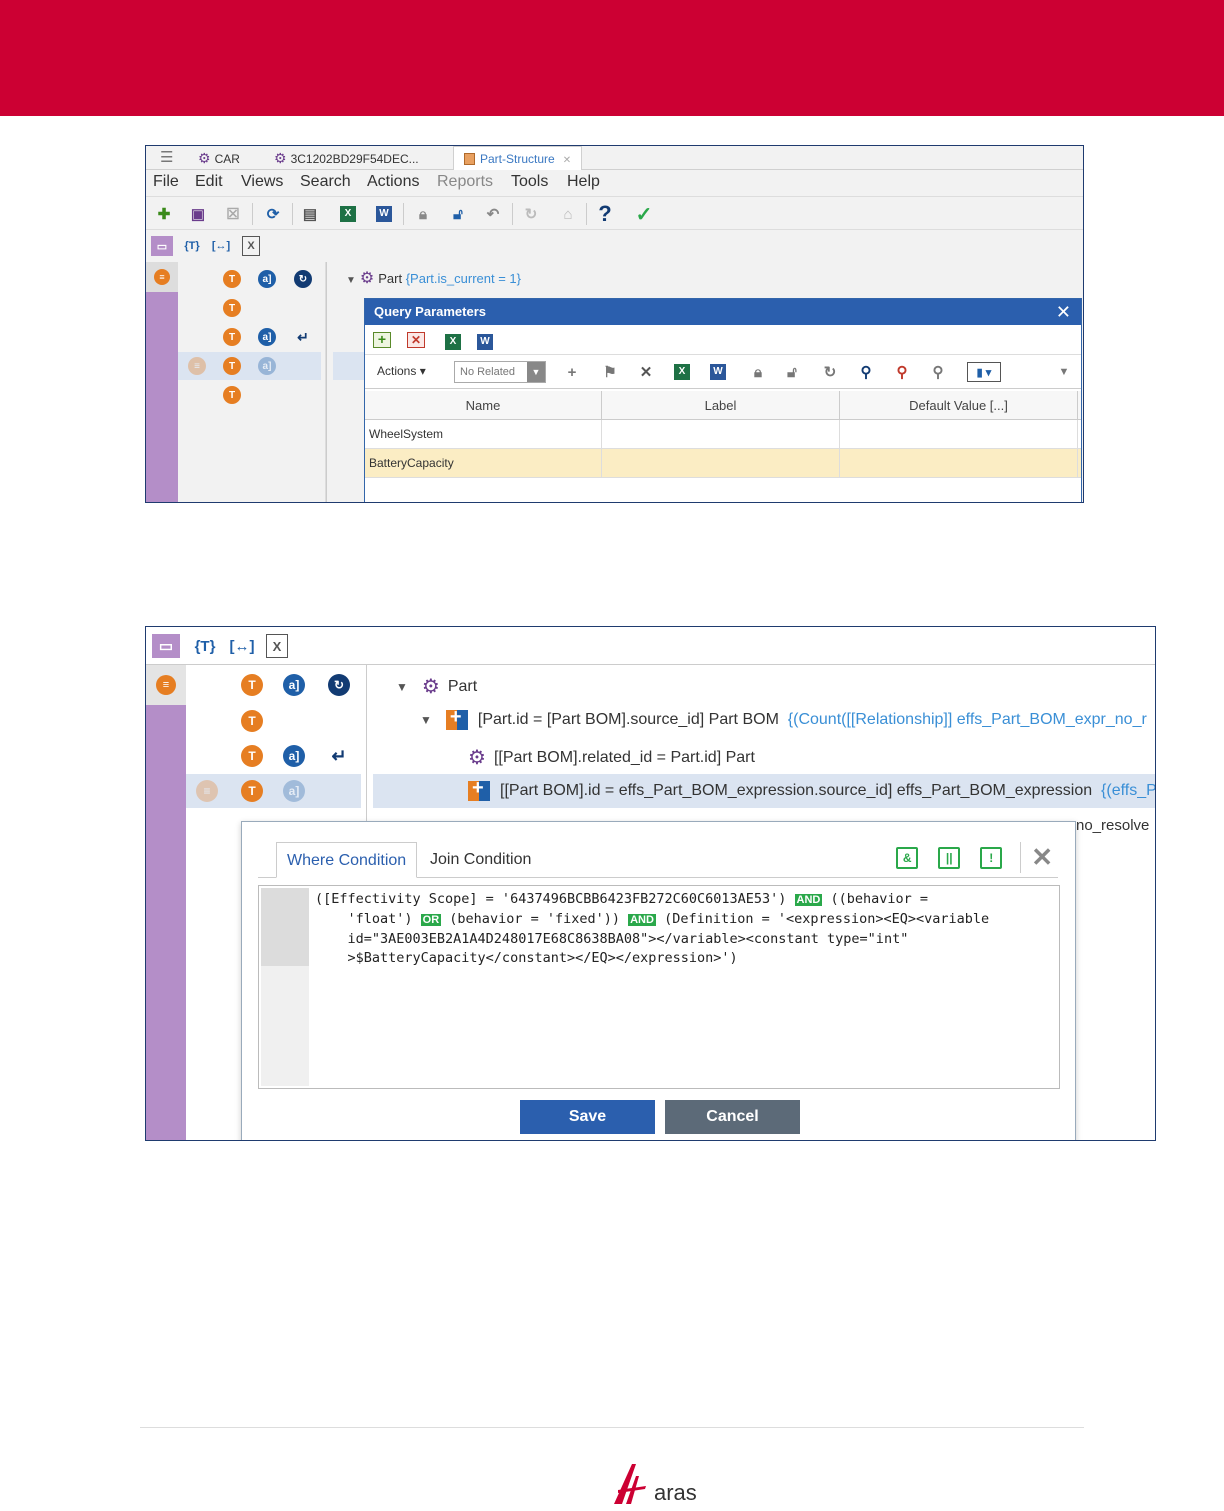  What do you see at coordinates (483, 405) in the screenshot?
I see `column-name: Name` at bounding box center [483, 405].